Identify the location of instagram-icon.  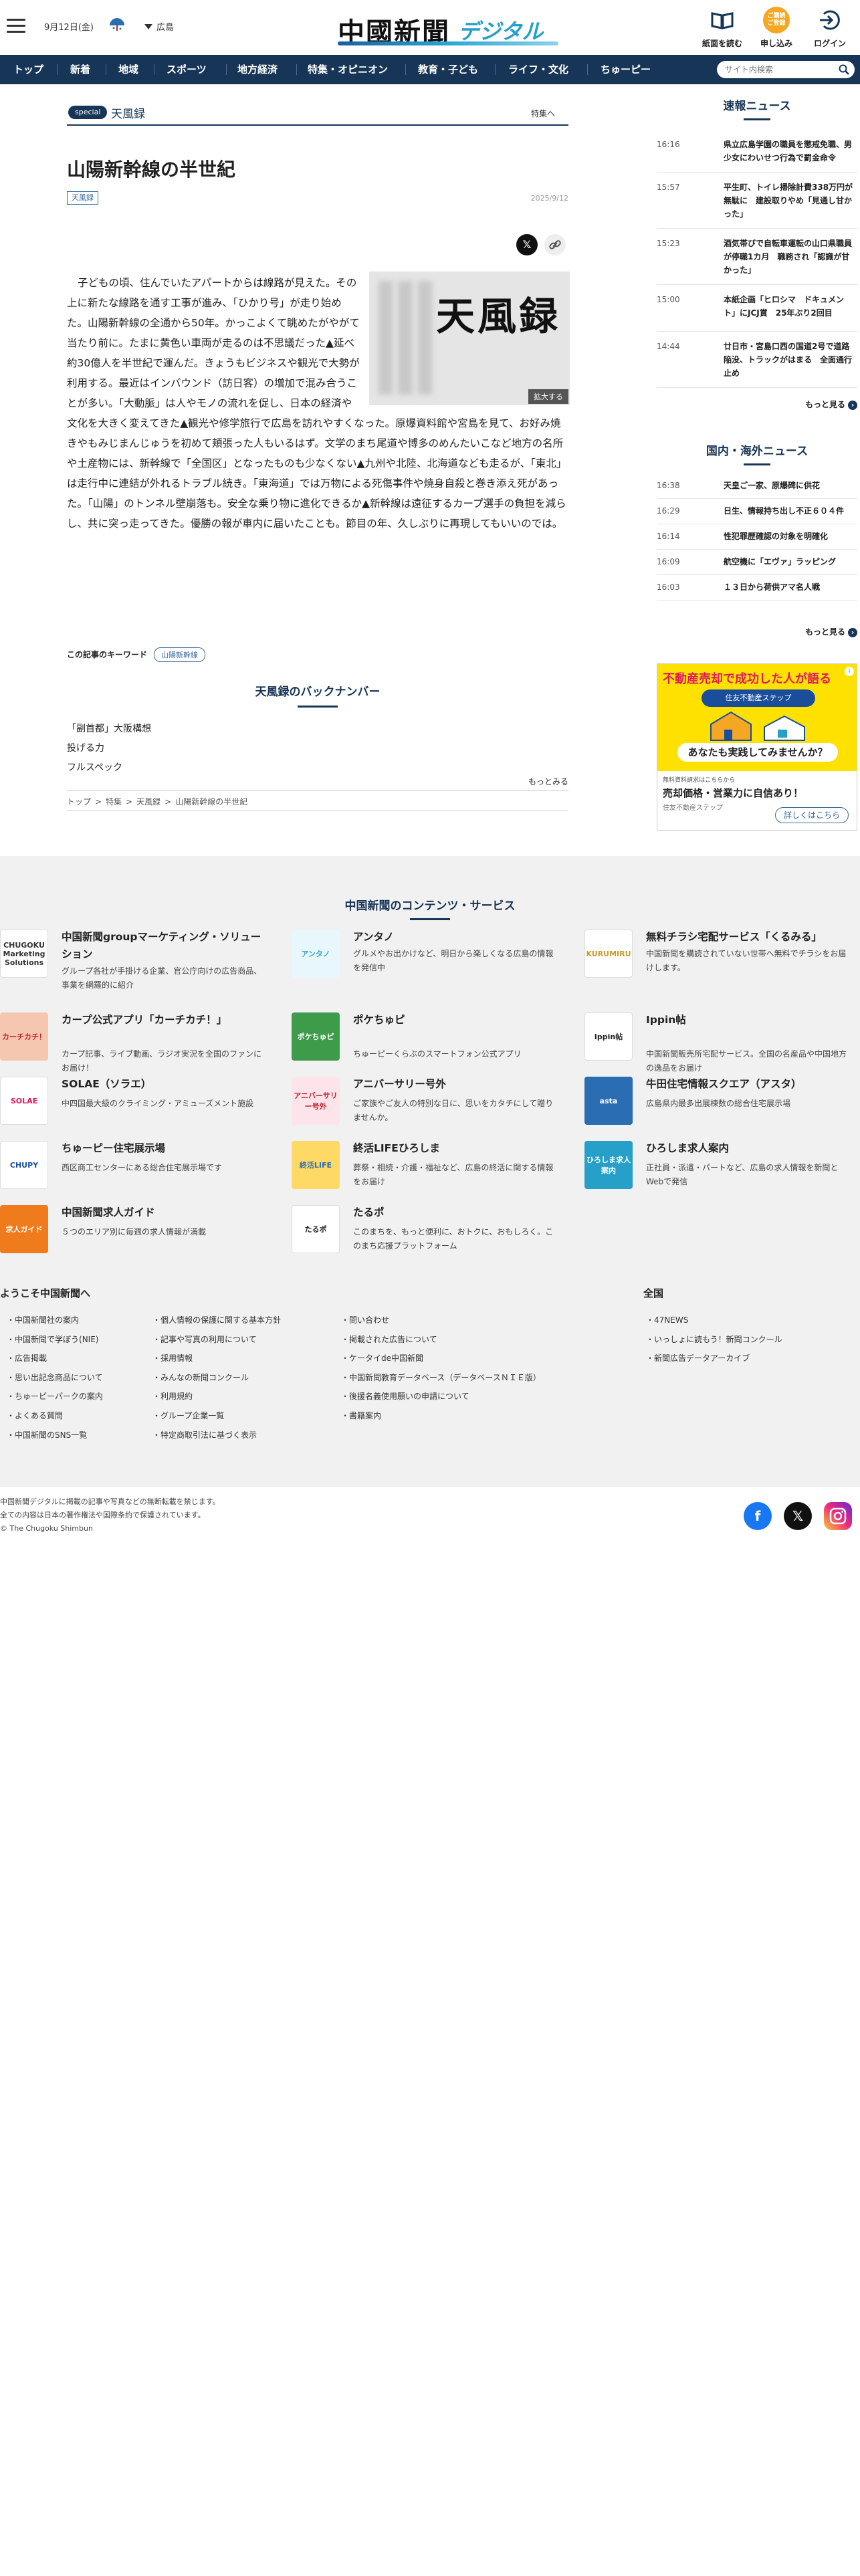
(838, 1516).